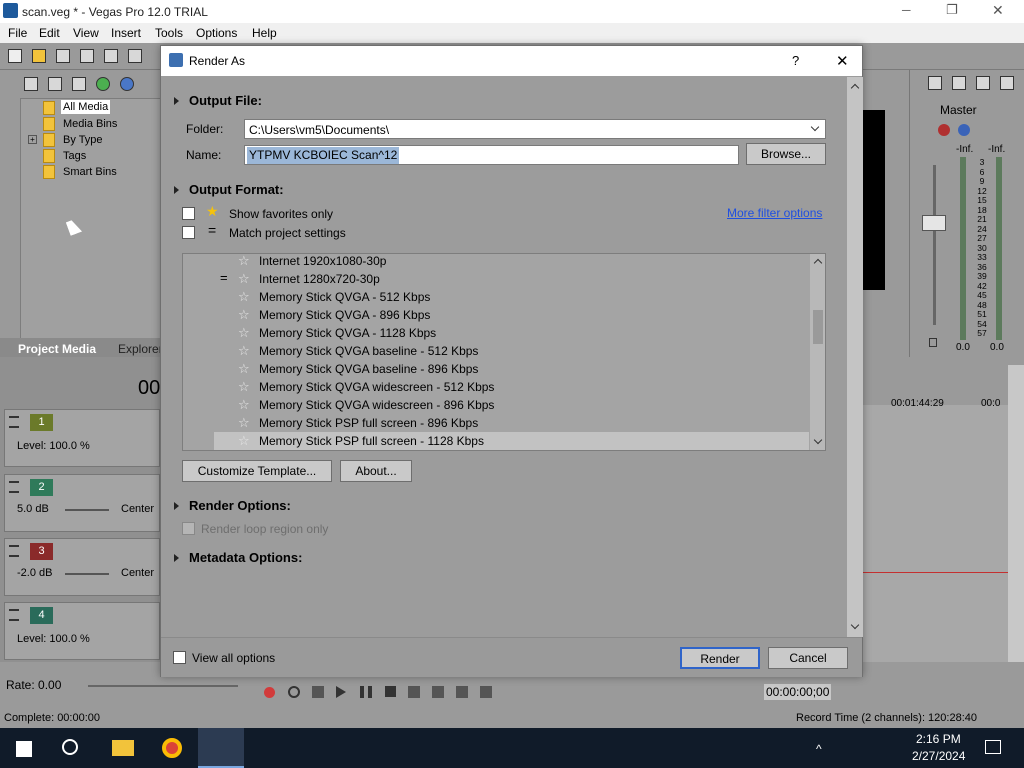 This screenshot has width=1024, height=768. What do you see at coordinates (938, 739) in the screenshot?
I see `clock-time: 2:16 PM` at bounding box center [938, 739].